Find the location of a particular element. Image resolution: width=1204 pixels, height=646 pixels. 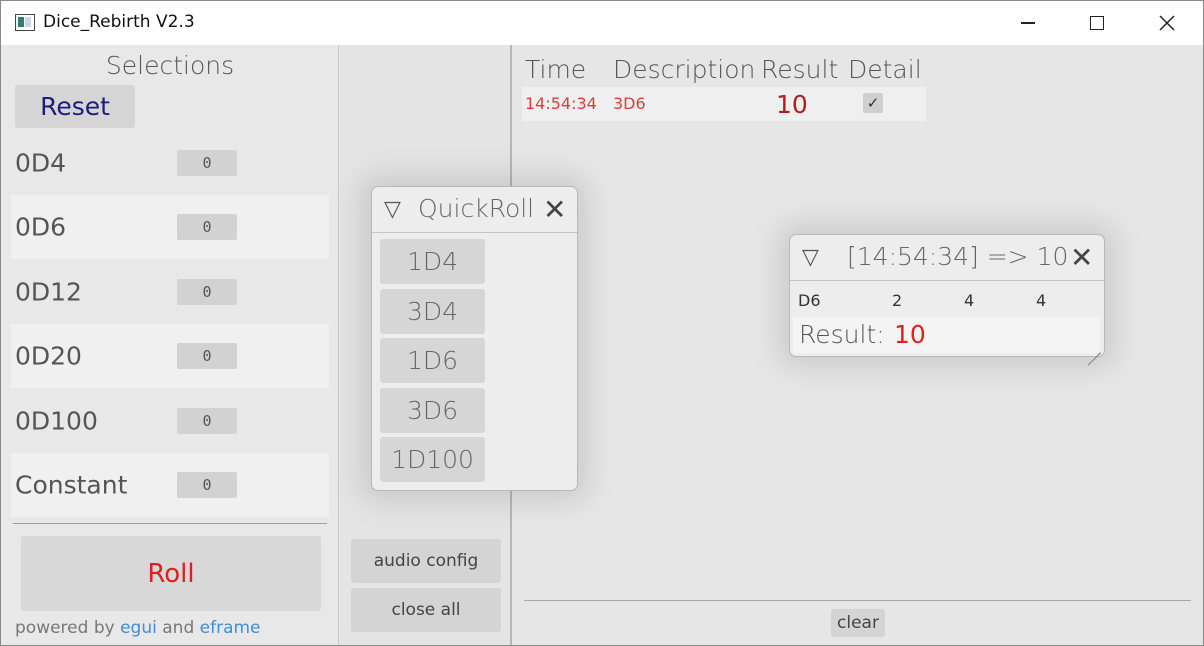

roll-button: Roll is located at coordinates (171, 573).